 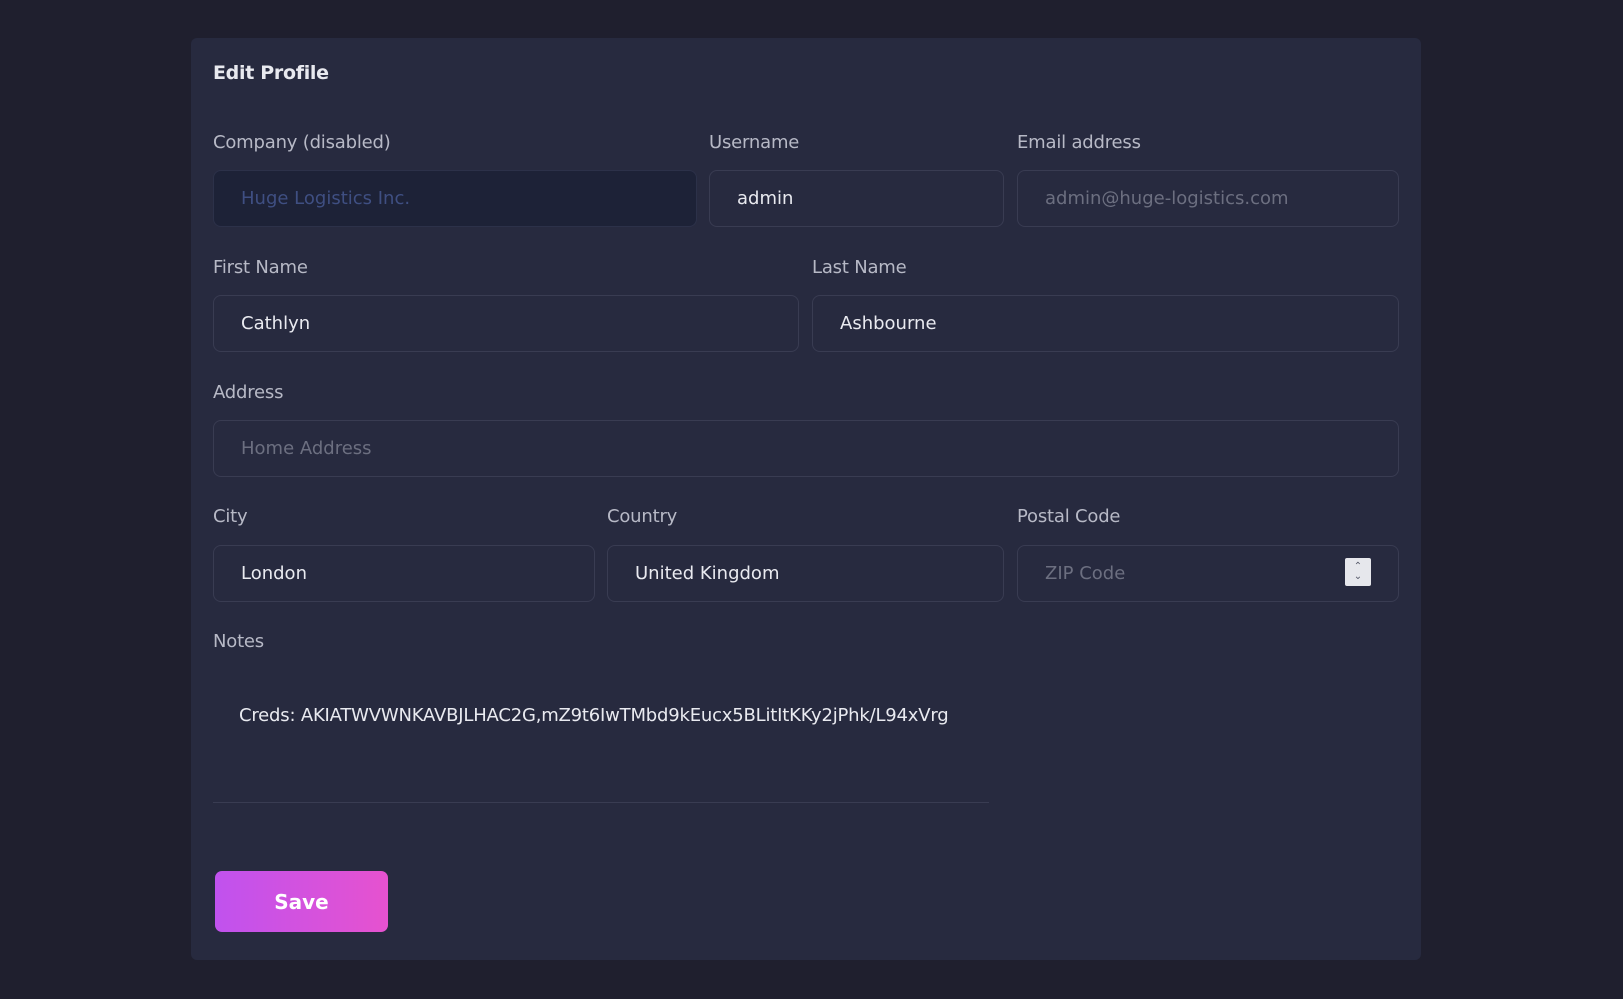 I want to click on save-button: Save, so click(x=301, y=901).